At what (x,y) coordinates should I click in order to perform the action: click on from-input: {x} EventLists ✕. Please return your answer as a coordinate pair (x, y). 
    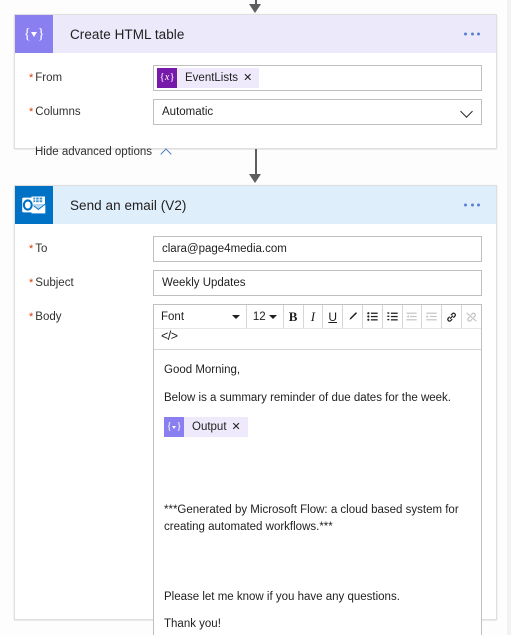
    Looking at the image, I should click on (317, 78).